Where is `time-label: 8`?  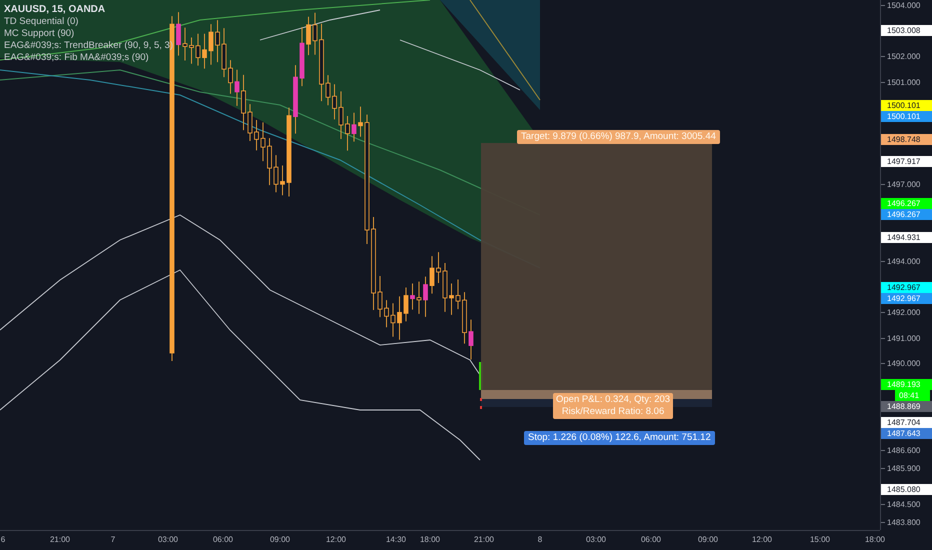 time-label: 8 is located at coordinates (540, 539).